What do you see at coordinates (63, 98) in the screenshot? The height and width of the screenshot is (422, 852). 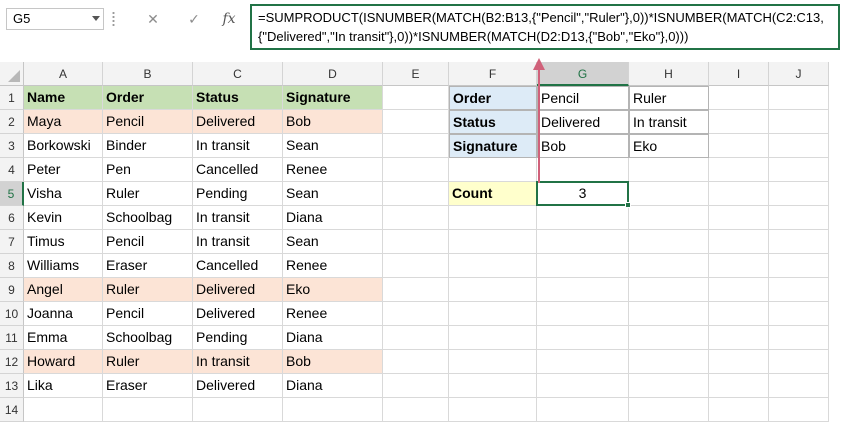 I see `table-header-cell: Name` at bounding box center [63, 98].